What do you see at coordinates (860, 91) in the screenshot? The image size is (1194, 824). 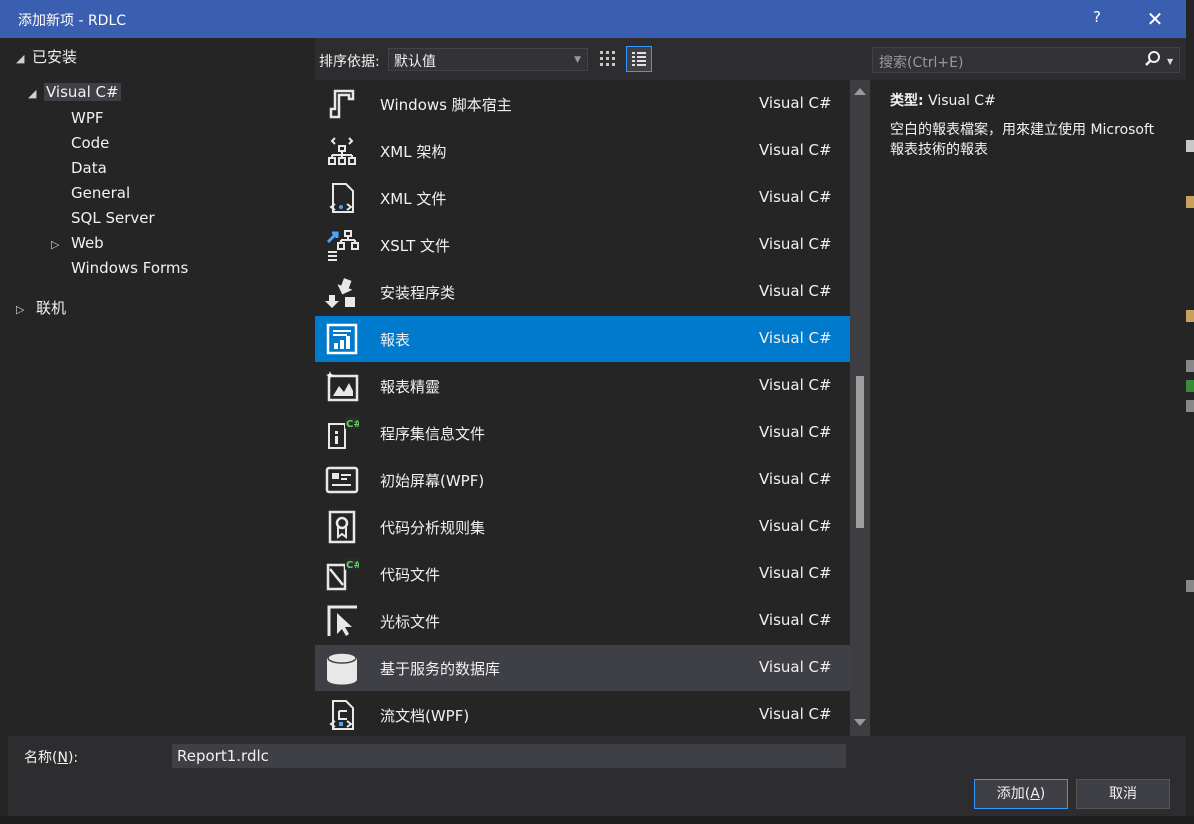 I see `scroll-up-arrow-icon` at bounding box center [860, 91].